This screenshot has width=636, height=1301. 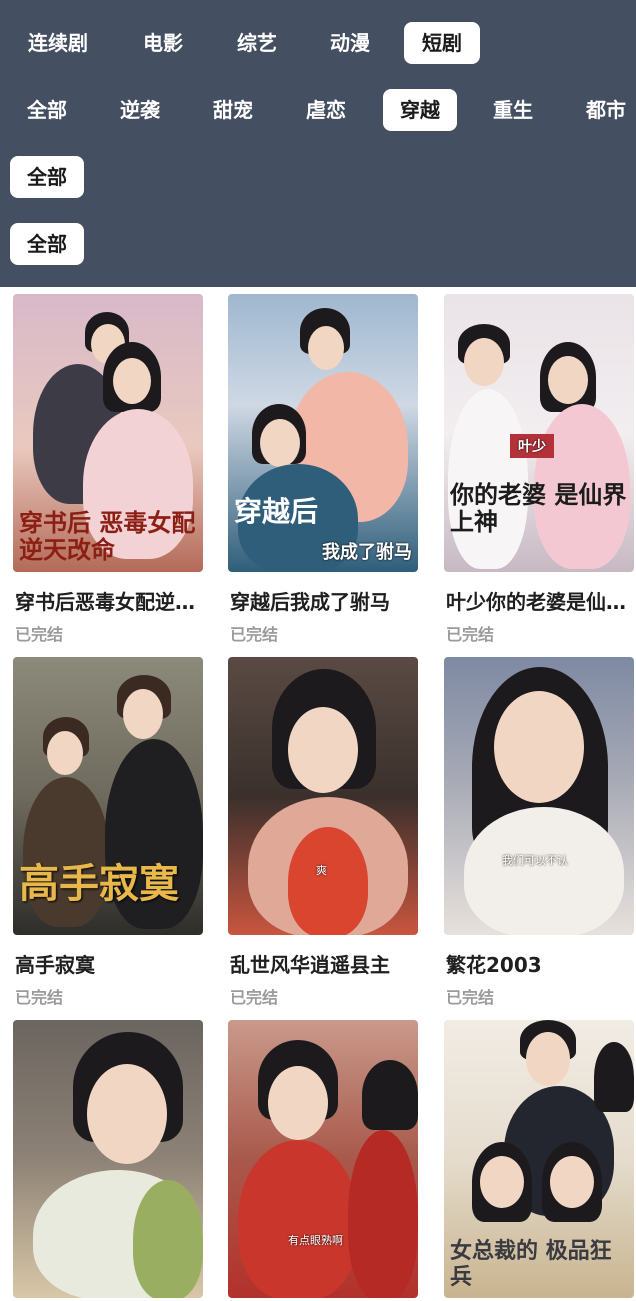 I want to click on filter-4-all: 全部, so click(x=47, y=244).